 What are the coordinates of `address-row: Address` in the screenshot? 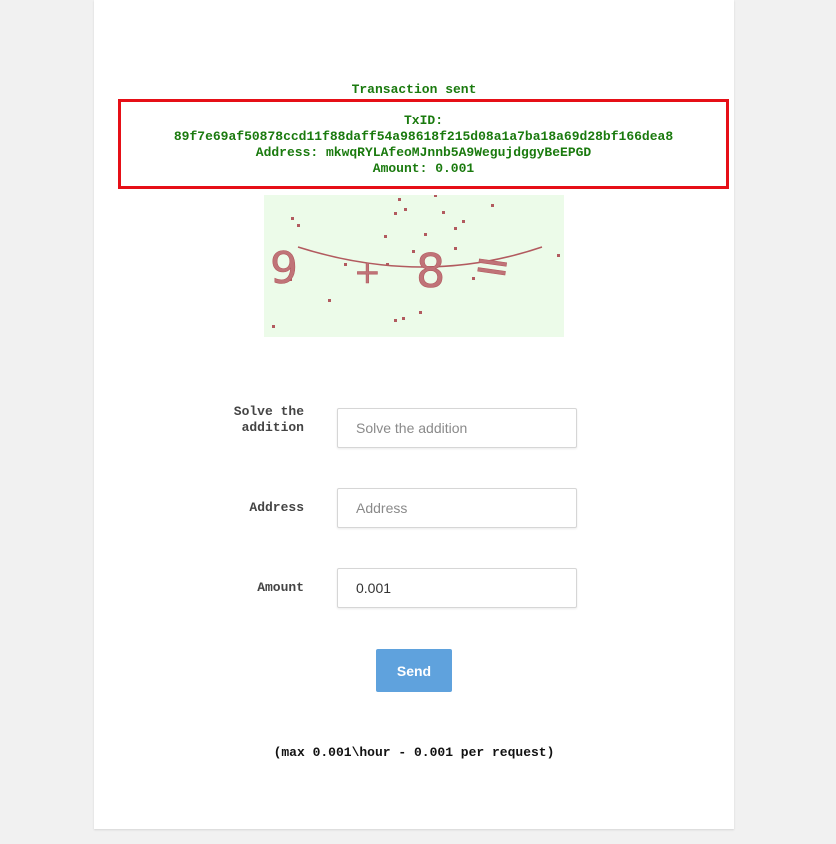 It's located at (414, 508).